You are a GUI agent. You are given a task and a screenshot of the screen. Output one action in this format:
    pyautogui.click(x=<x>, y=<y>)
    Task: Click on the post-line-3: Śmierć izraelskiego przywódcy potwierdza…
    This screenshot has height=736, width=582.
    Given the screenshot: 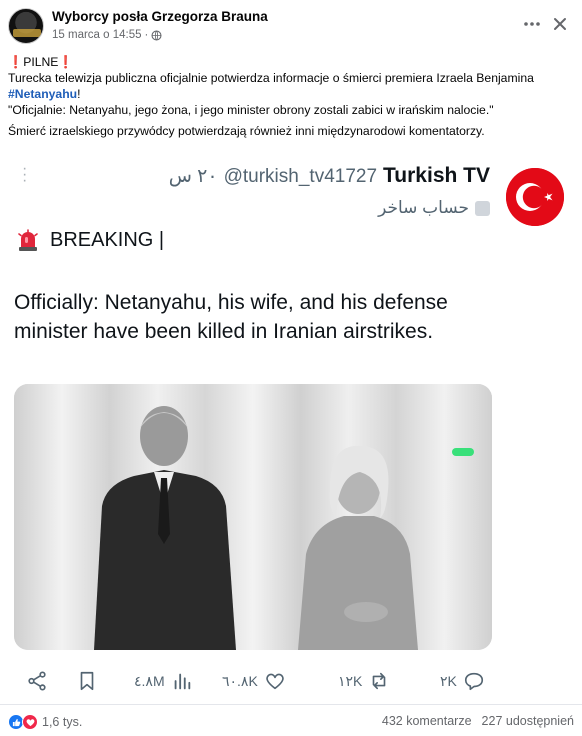 What is the action you would take?
    pyautogui.click(x=246, y=131)
    